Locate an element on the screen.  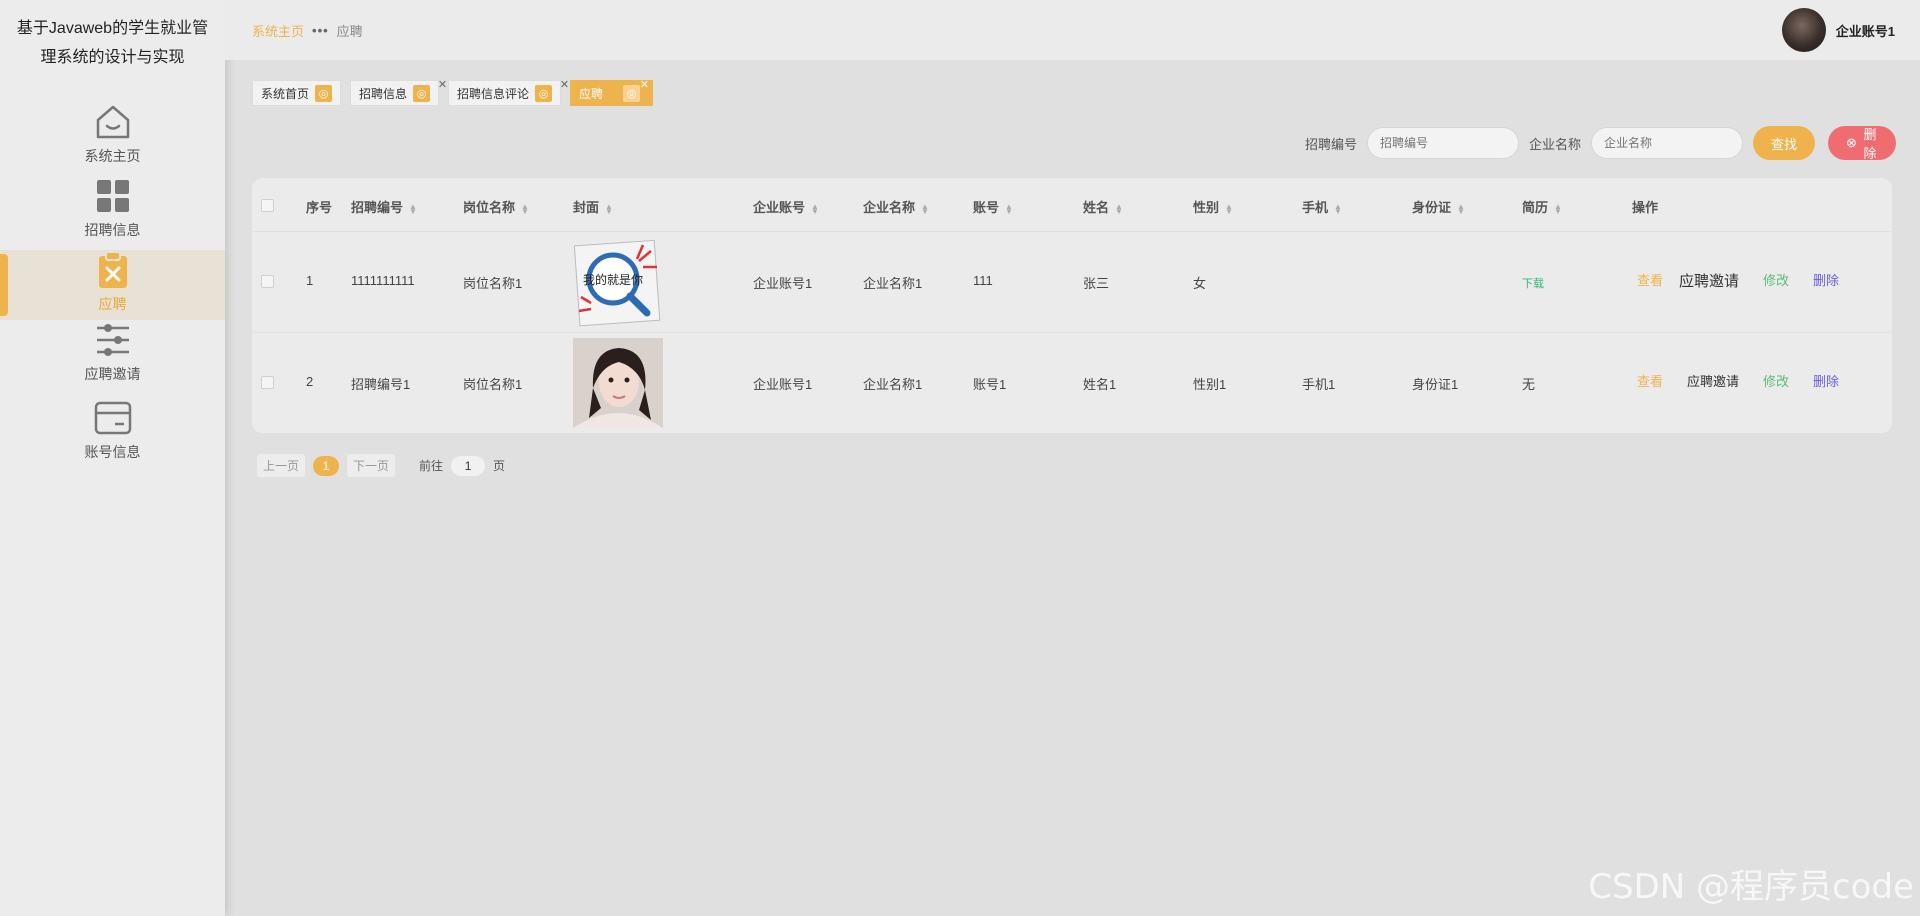
col-header-sortable: 简历 ▲ ▼ is located at coordinates (1542, 206).